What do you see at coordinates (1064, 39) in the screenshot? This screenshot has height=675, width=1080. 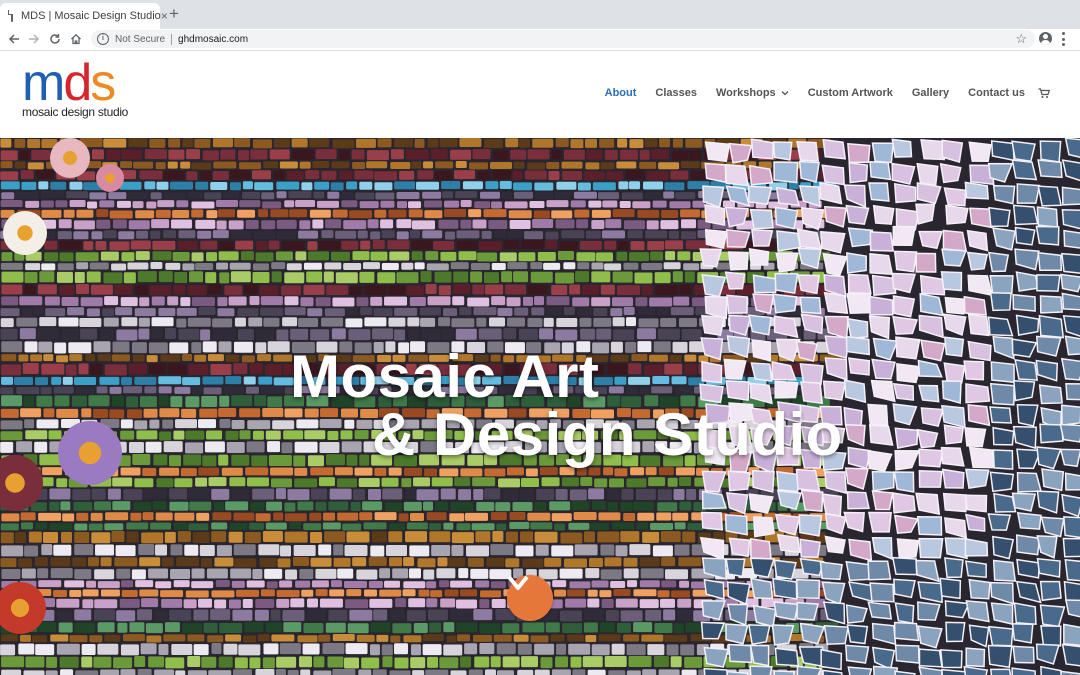 I see `browser-menu-icon` at bounding box center [1064, 39].